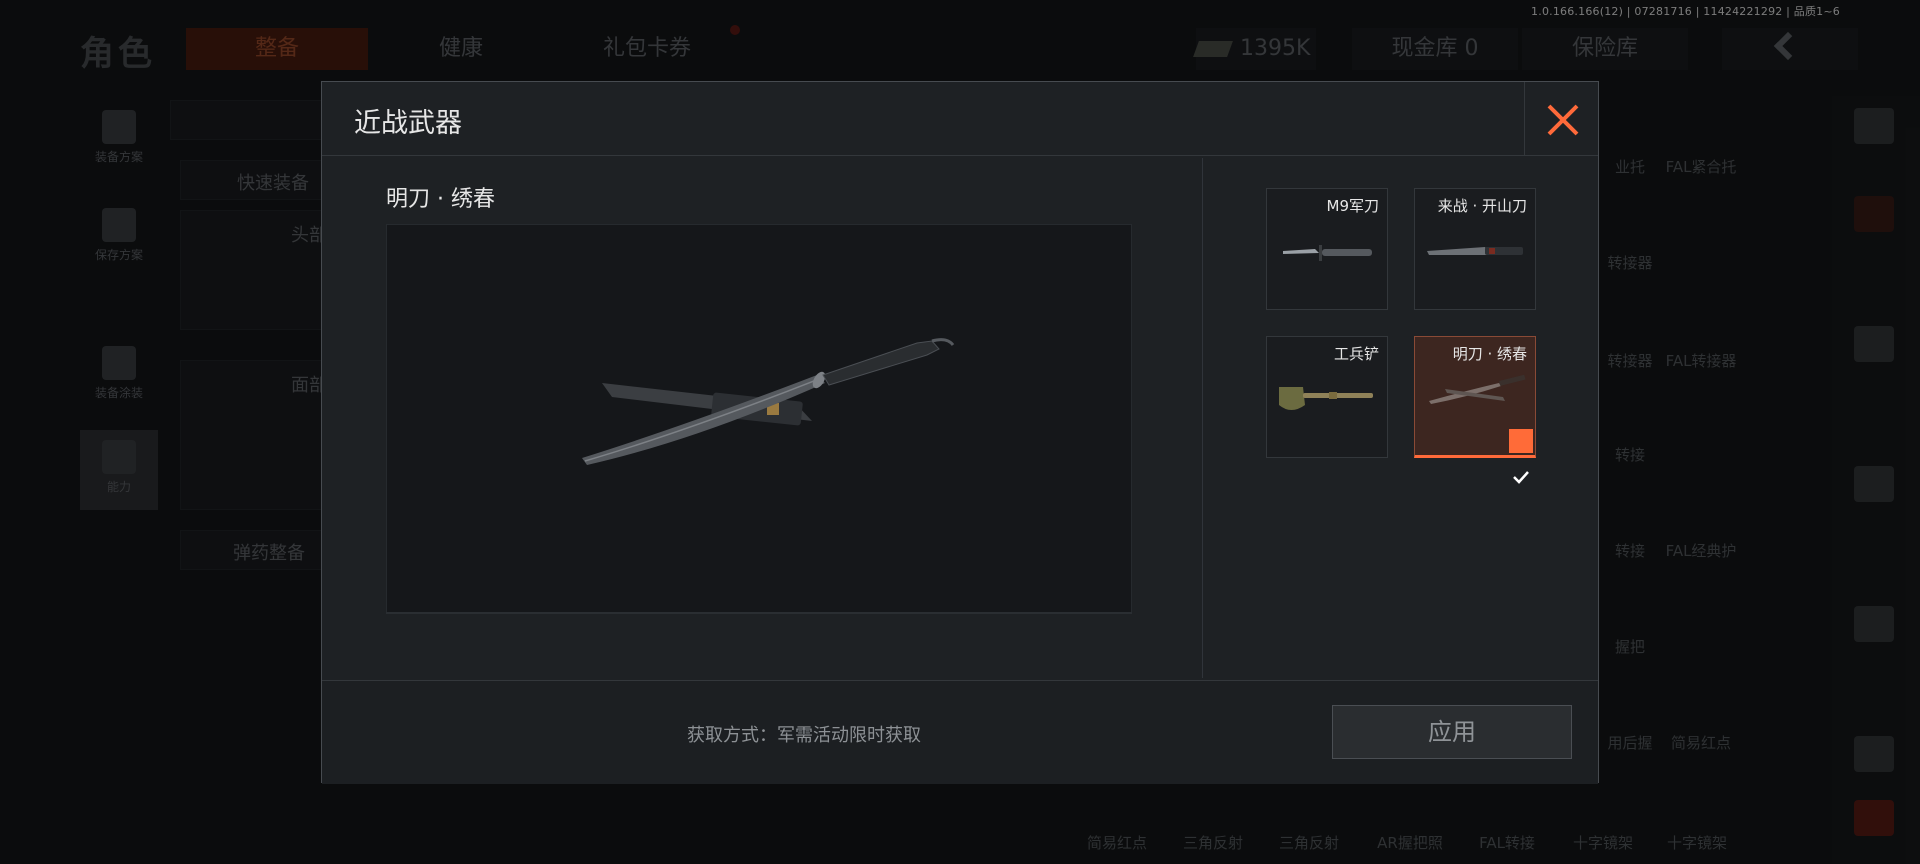  I want to click on weapon-card-label: 来战 · 开山刀, so click(1482, 206).